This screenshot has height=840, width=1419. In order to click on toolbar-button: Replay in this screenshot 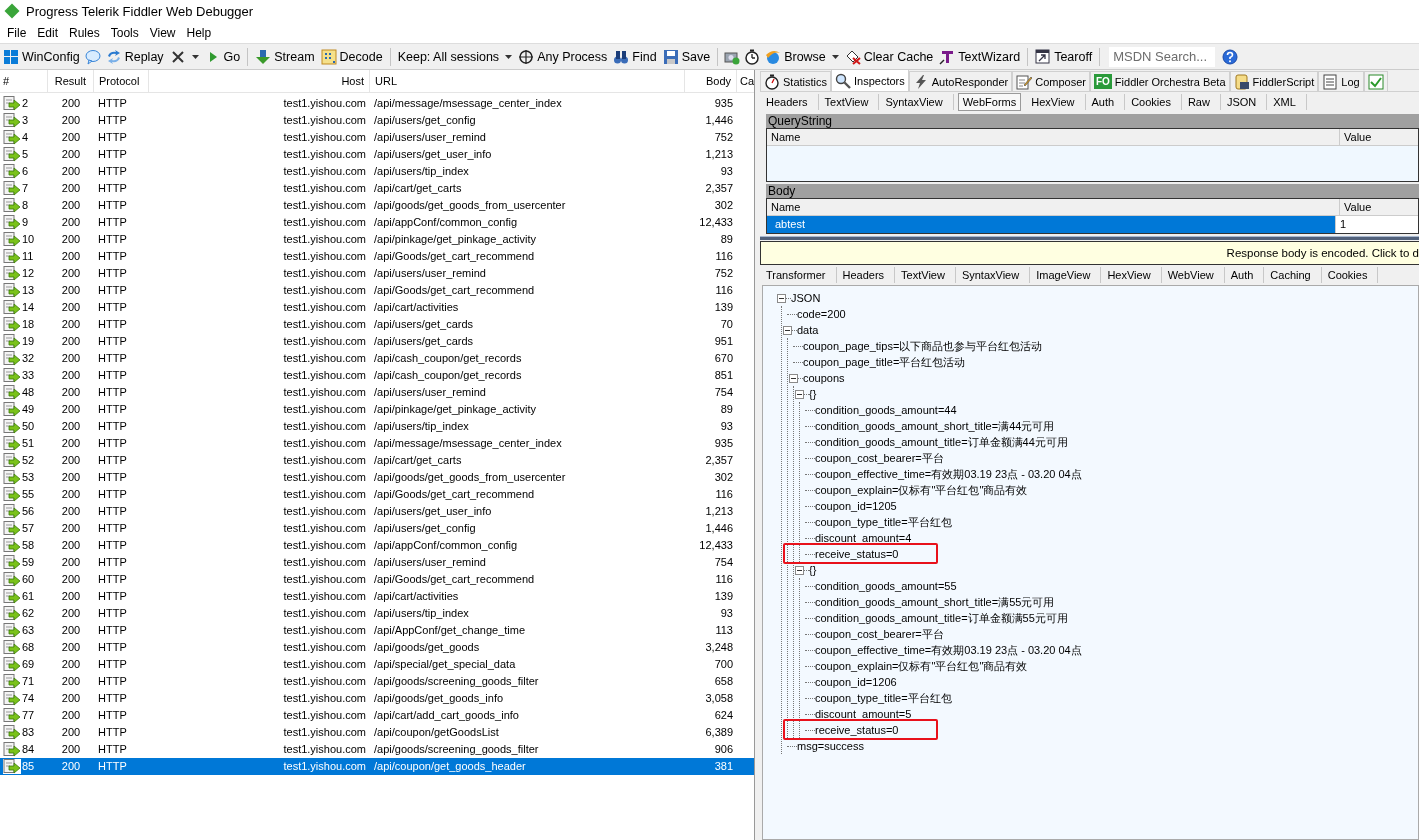, I will do `click(134, 56)`.